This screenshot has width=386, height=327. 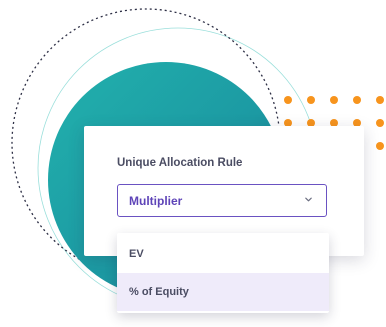 What do you see at coordinates (180, 163) in the screenshot?
I see `allocation-rule-label: Unique Allocation Rule` at bounding box center [180, 163].